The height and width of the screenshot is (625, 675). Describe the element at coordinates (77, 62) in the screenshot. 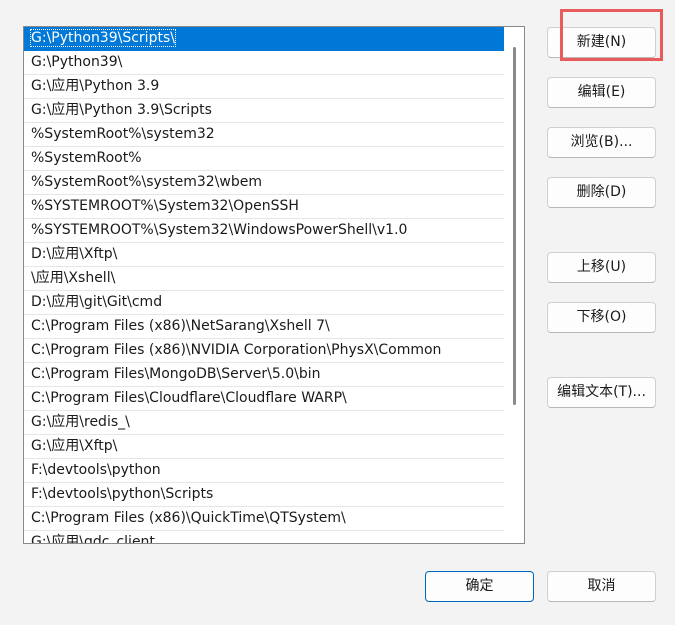

I see `path-entry-text: G:\Python39\` at that location.